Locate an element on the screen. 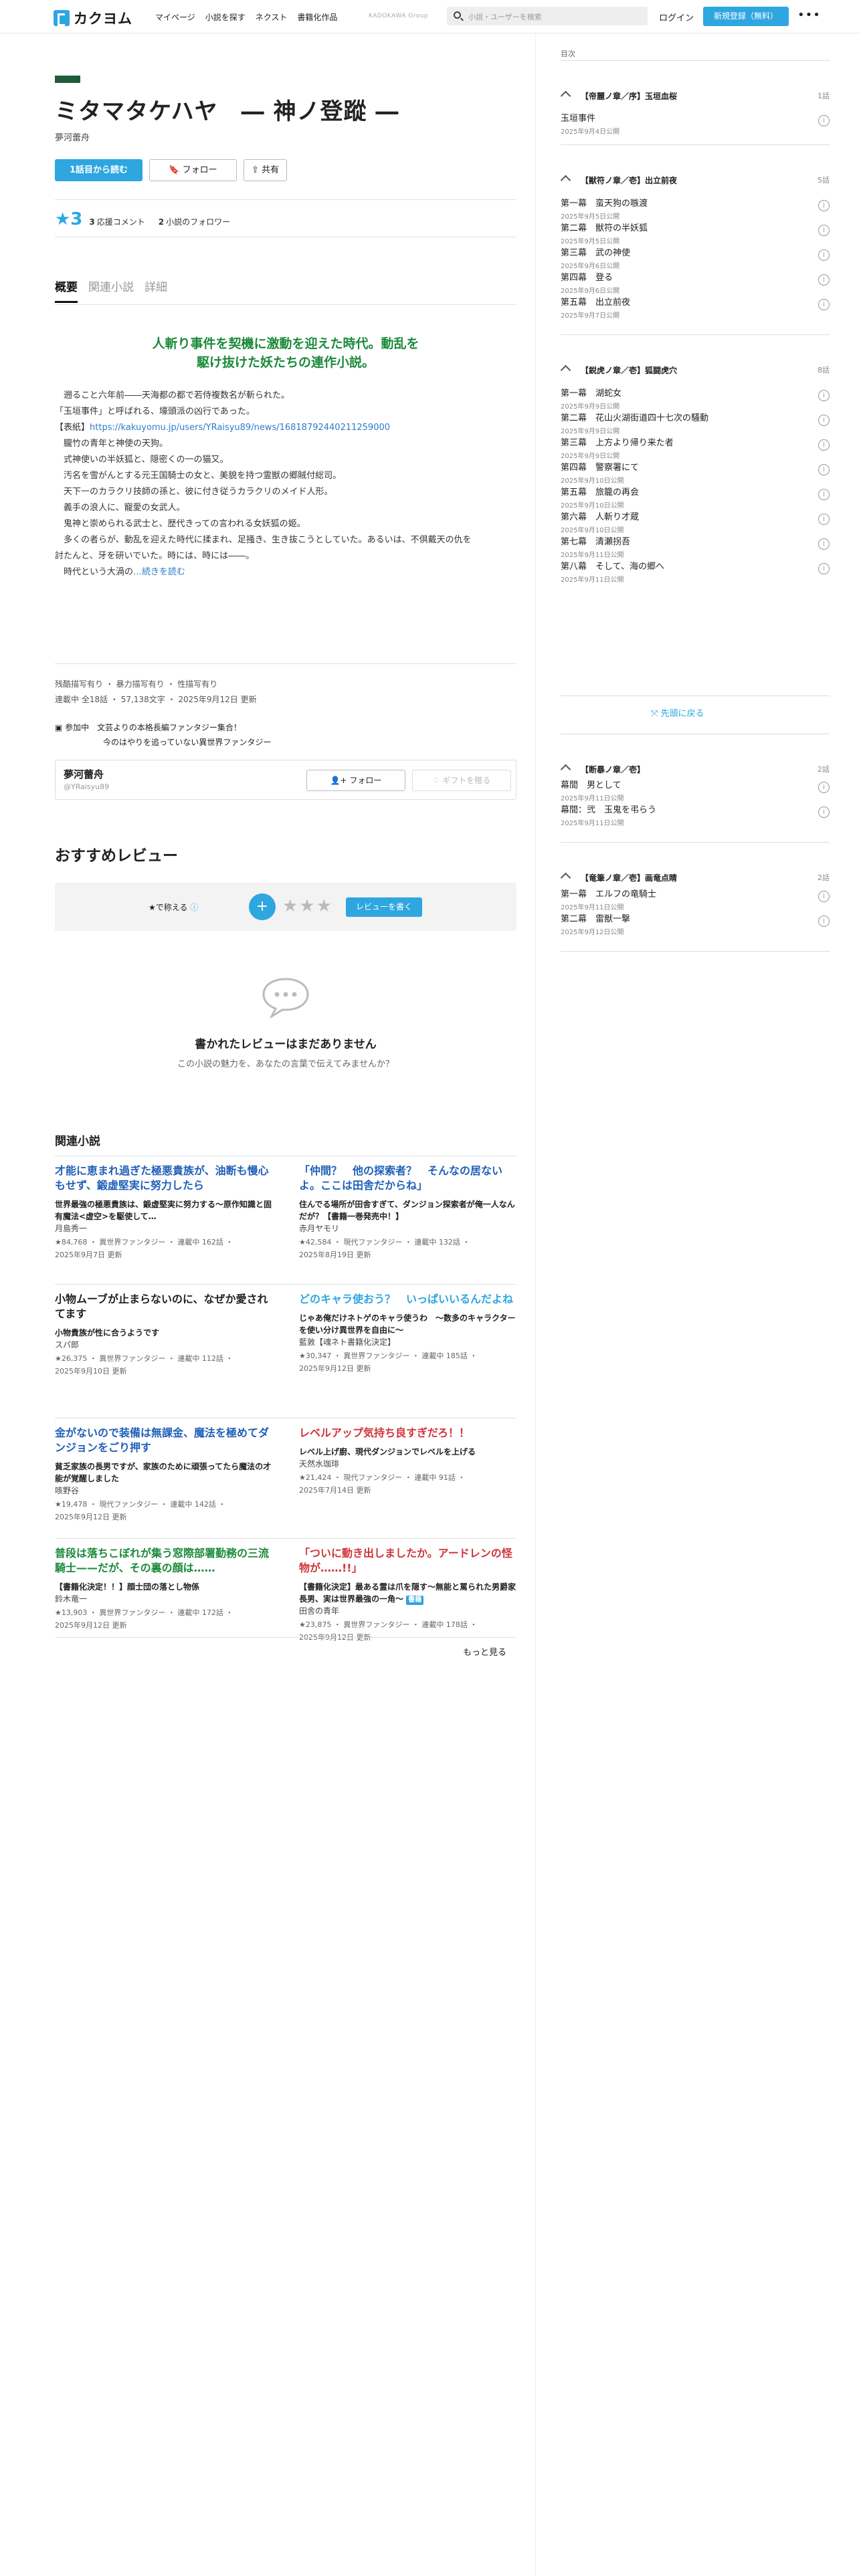 The height and width of the screenshot is (2576, 859). site-logo: カクヨム is located at coordinates (93, 18).